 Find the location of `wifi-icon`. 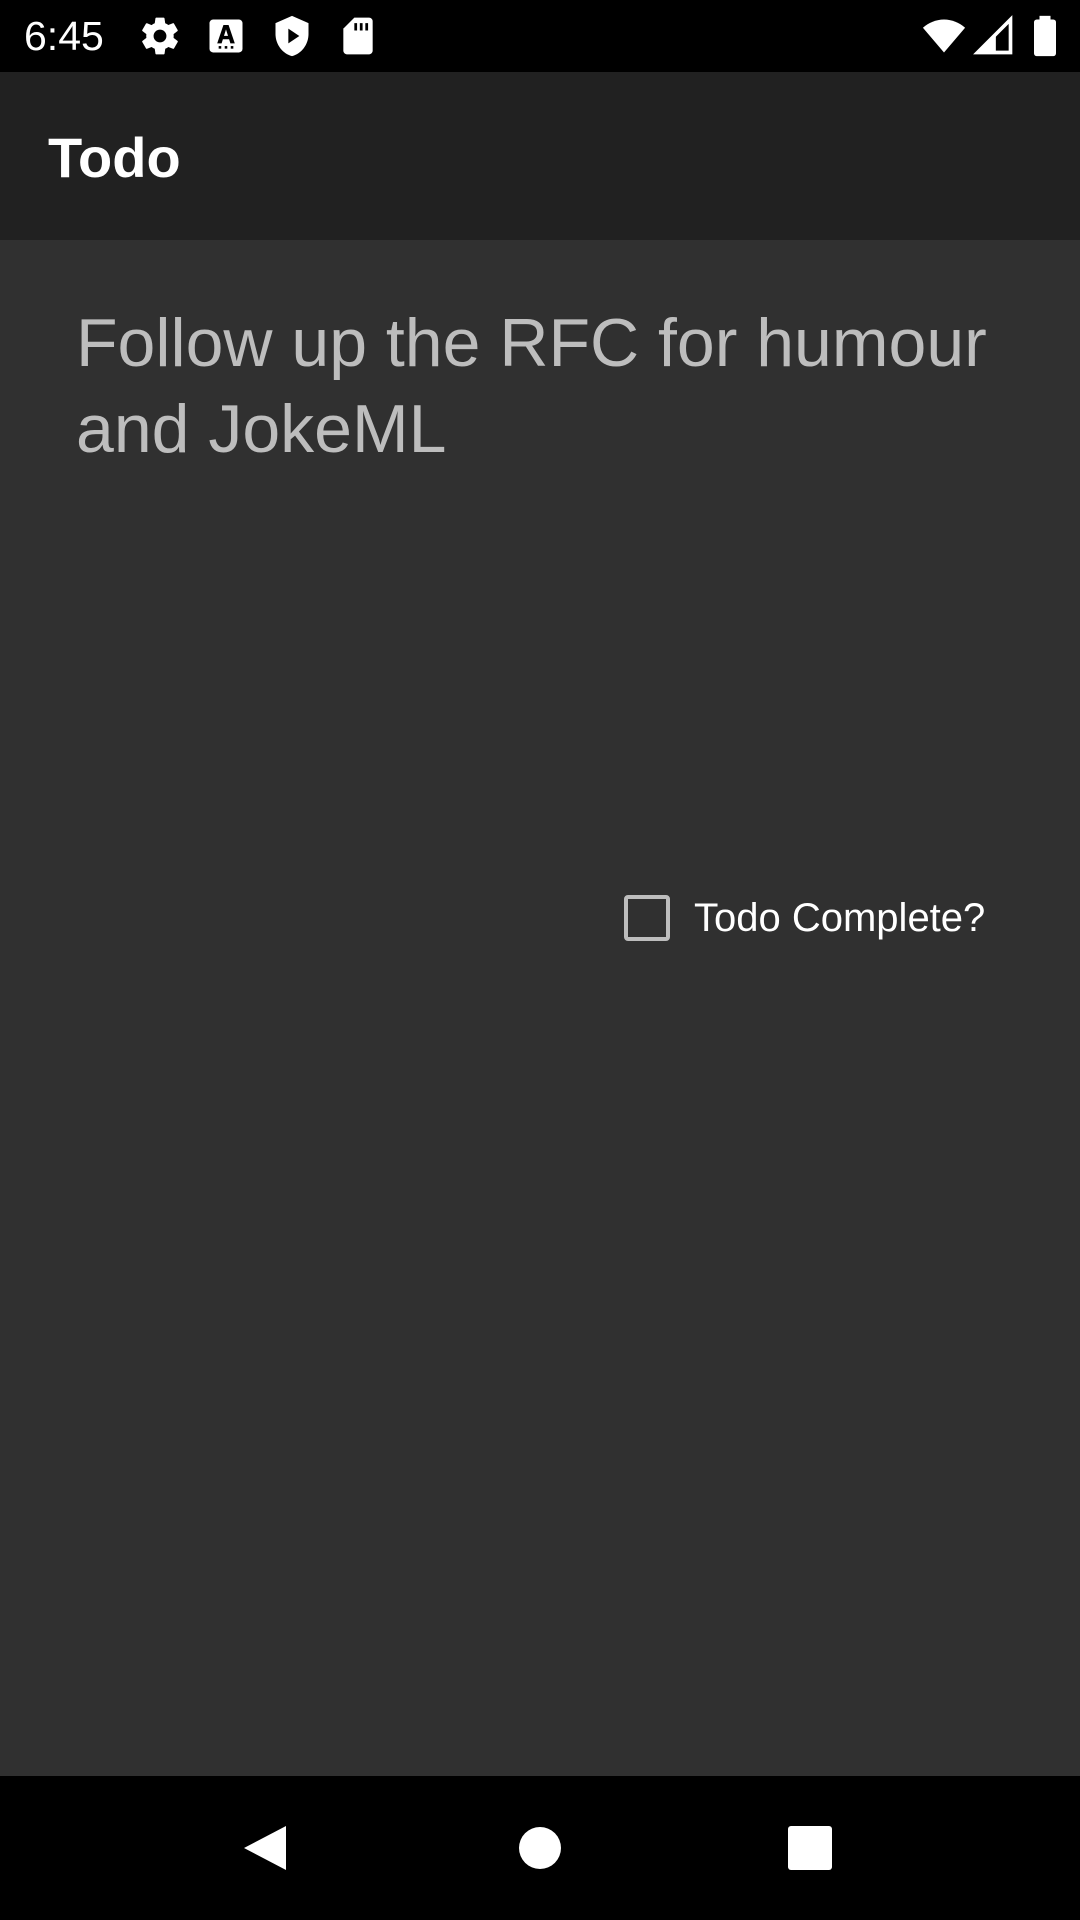

wifi-icon is located at coordinates (944, 36).